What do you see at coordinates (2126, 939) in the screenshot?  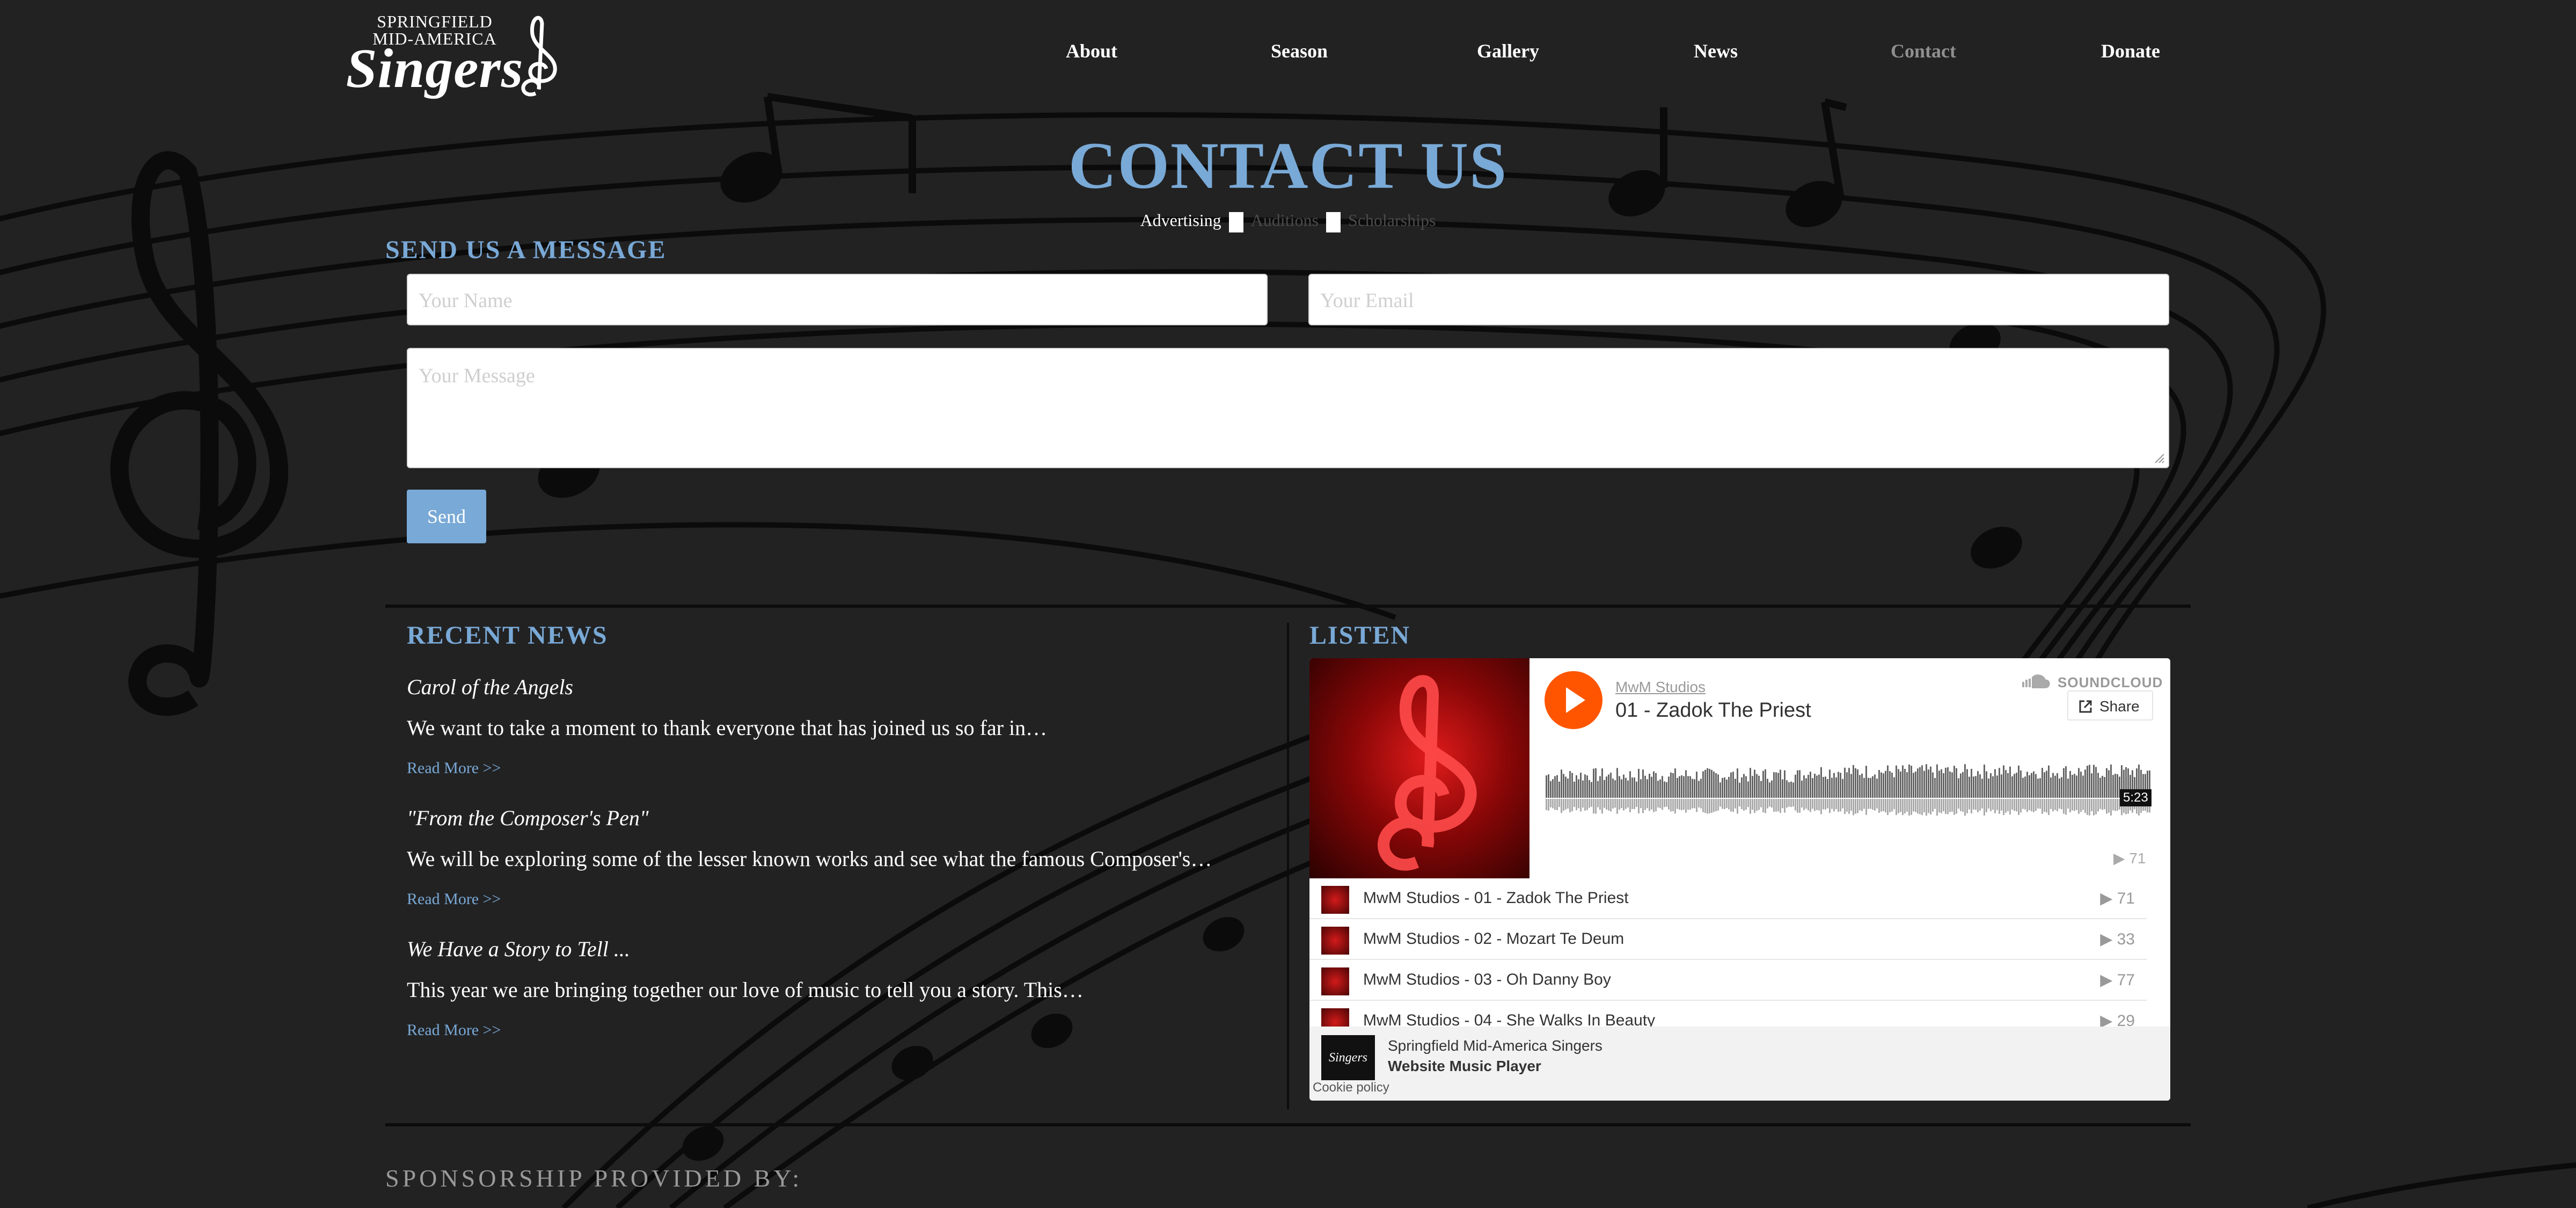 I see `track-row-plays-value: 33` at bounding box center [2126, 939].